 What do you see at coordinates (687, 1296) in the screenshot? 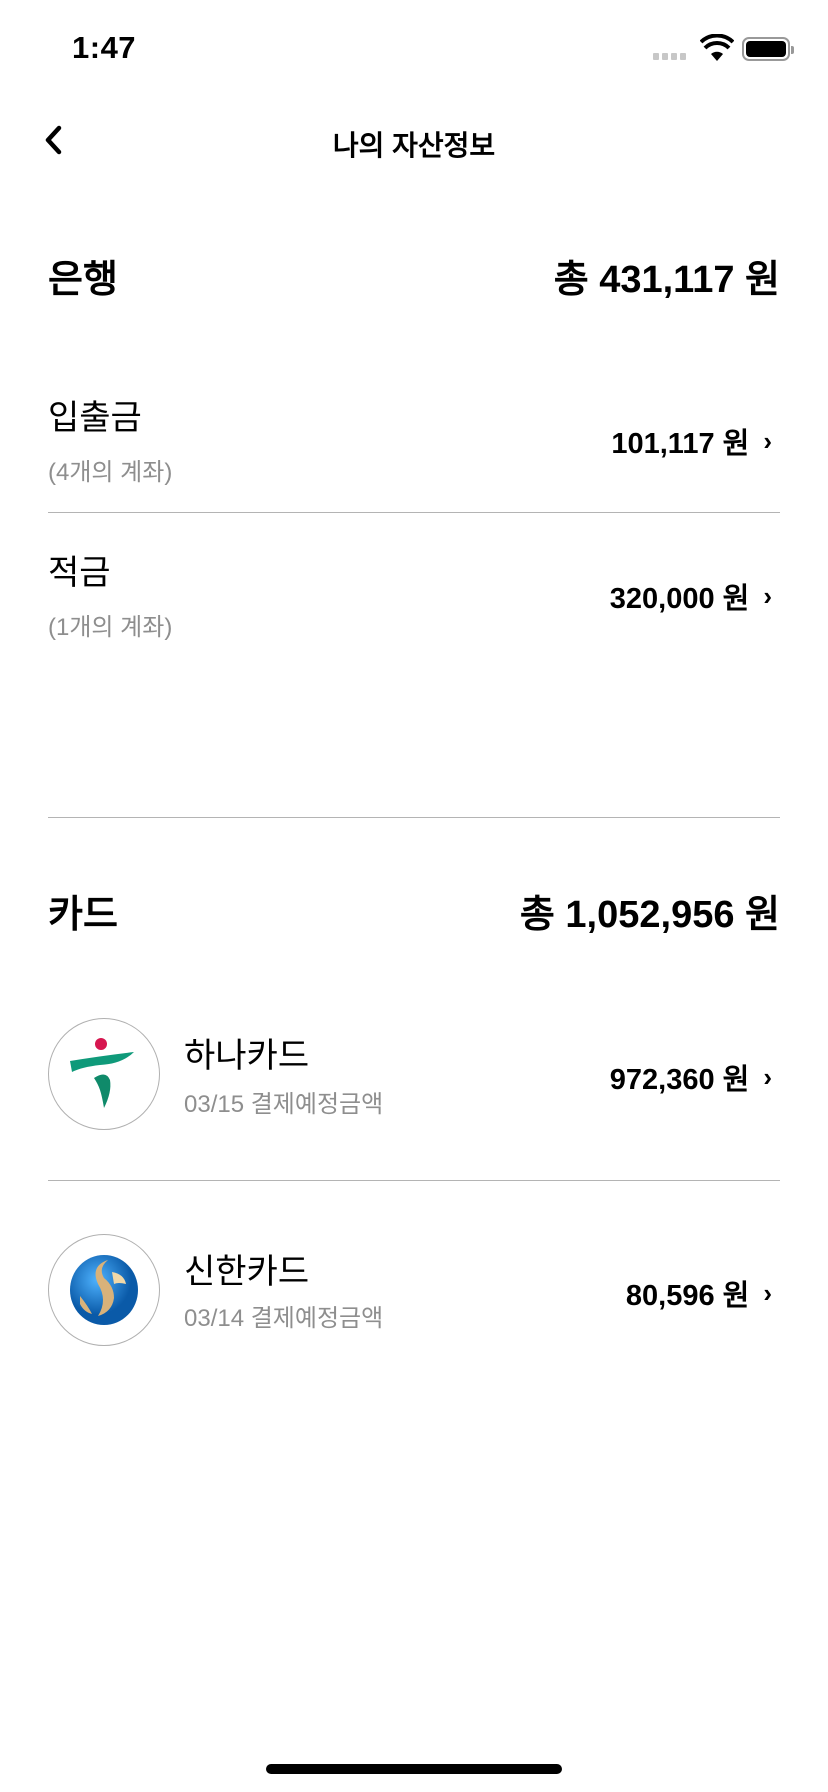
I see `item-amount: 80,596 원` at bounding box center [687, 1296].